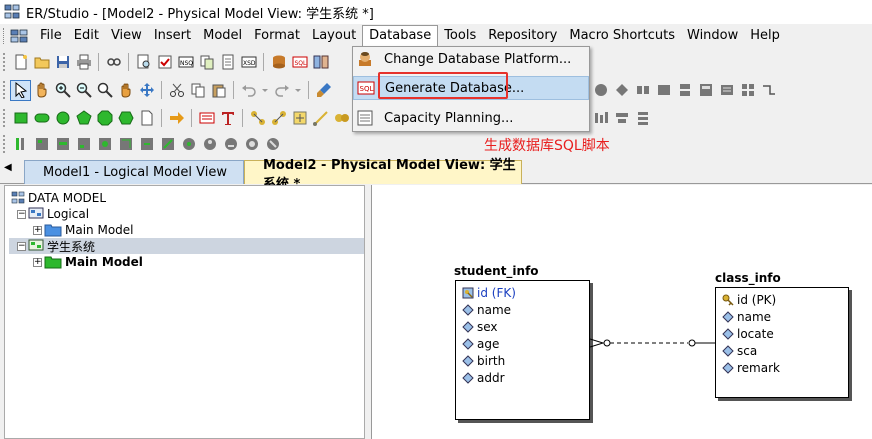 This screenshot has width=872, height=439. I want to click on xsd-icon: XSD, so click(248, 62).